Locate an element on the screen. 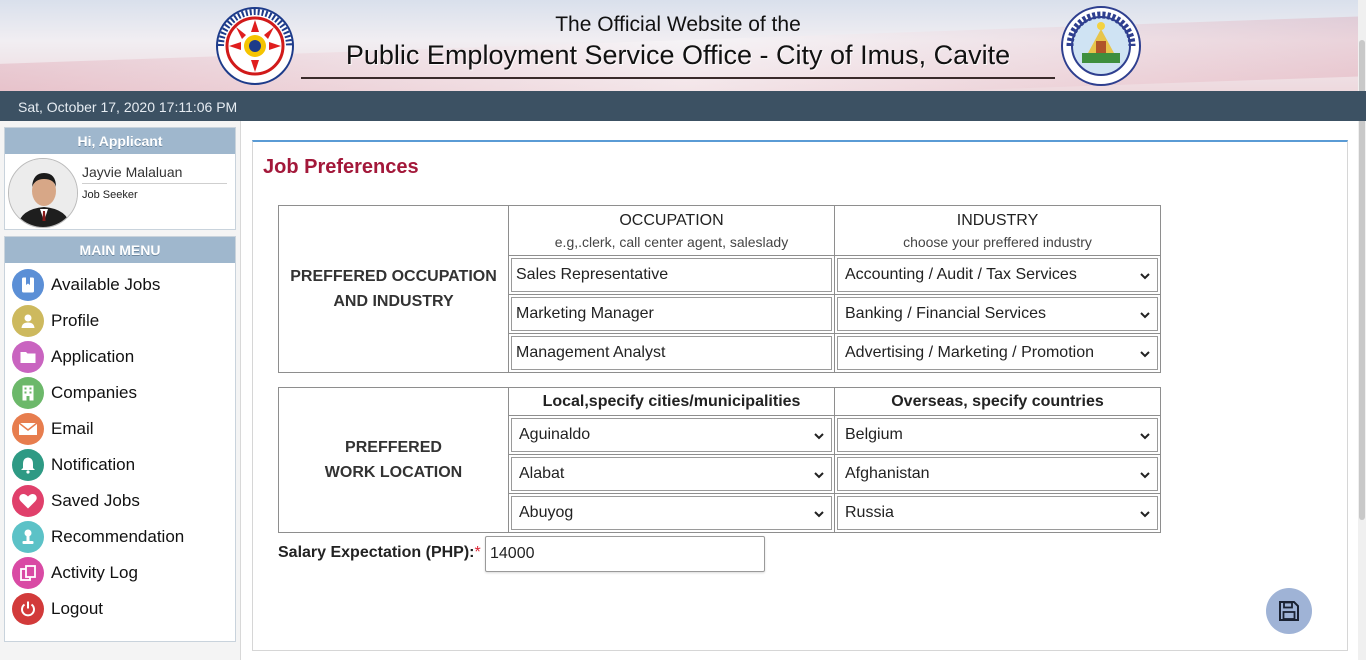  location-section-label: PREFFERED WORK LOCATION is located at coordinates (393, 460).